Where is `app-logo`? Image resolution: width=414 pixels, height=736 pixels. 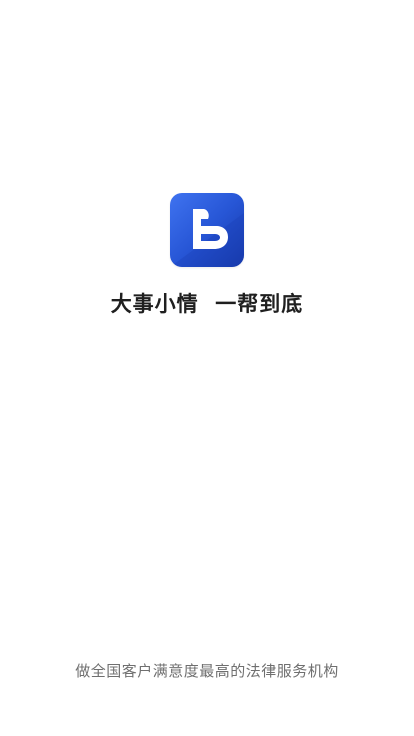 app-logo is located at coordinates (207, 230).